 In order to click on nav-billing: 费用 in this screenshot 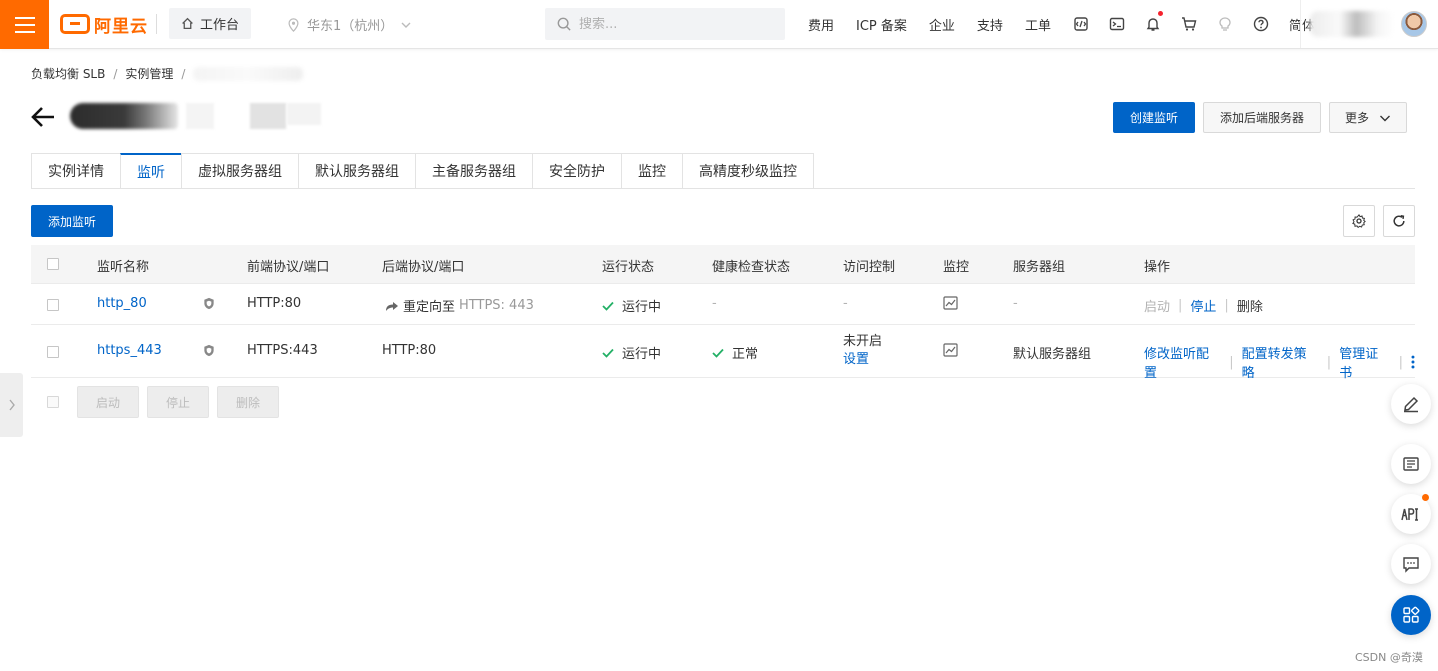, I will do `click(821, 24)`.